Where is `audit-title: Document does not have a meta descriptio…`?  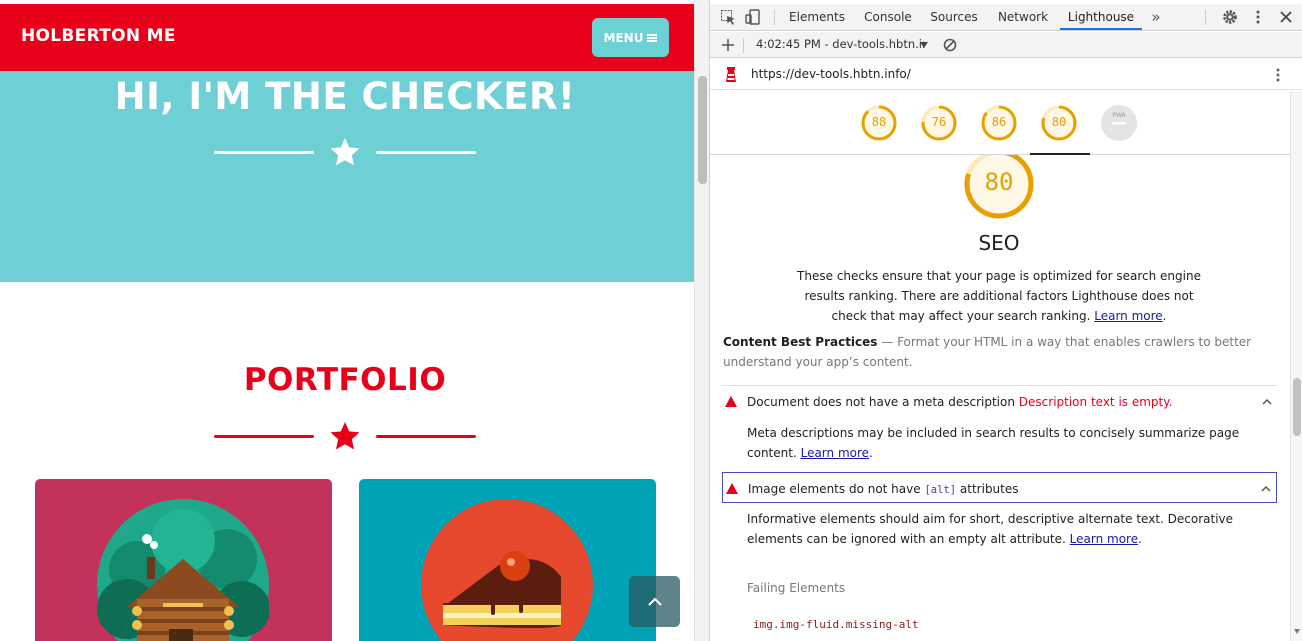
audit-title: Document does not have a meta descriptio… is located at coordinates (959, 402).